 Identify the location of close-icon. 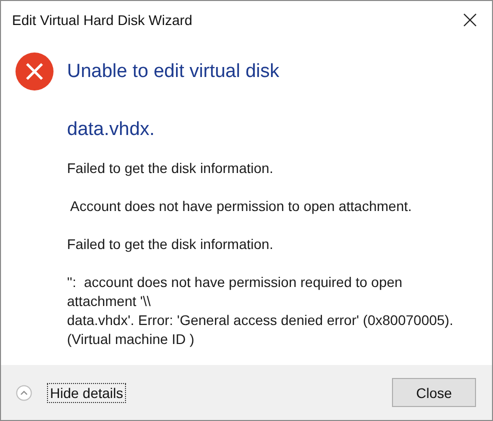
(470, 20).